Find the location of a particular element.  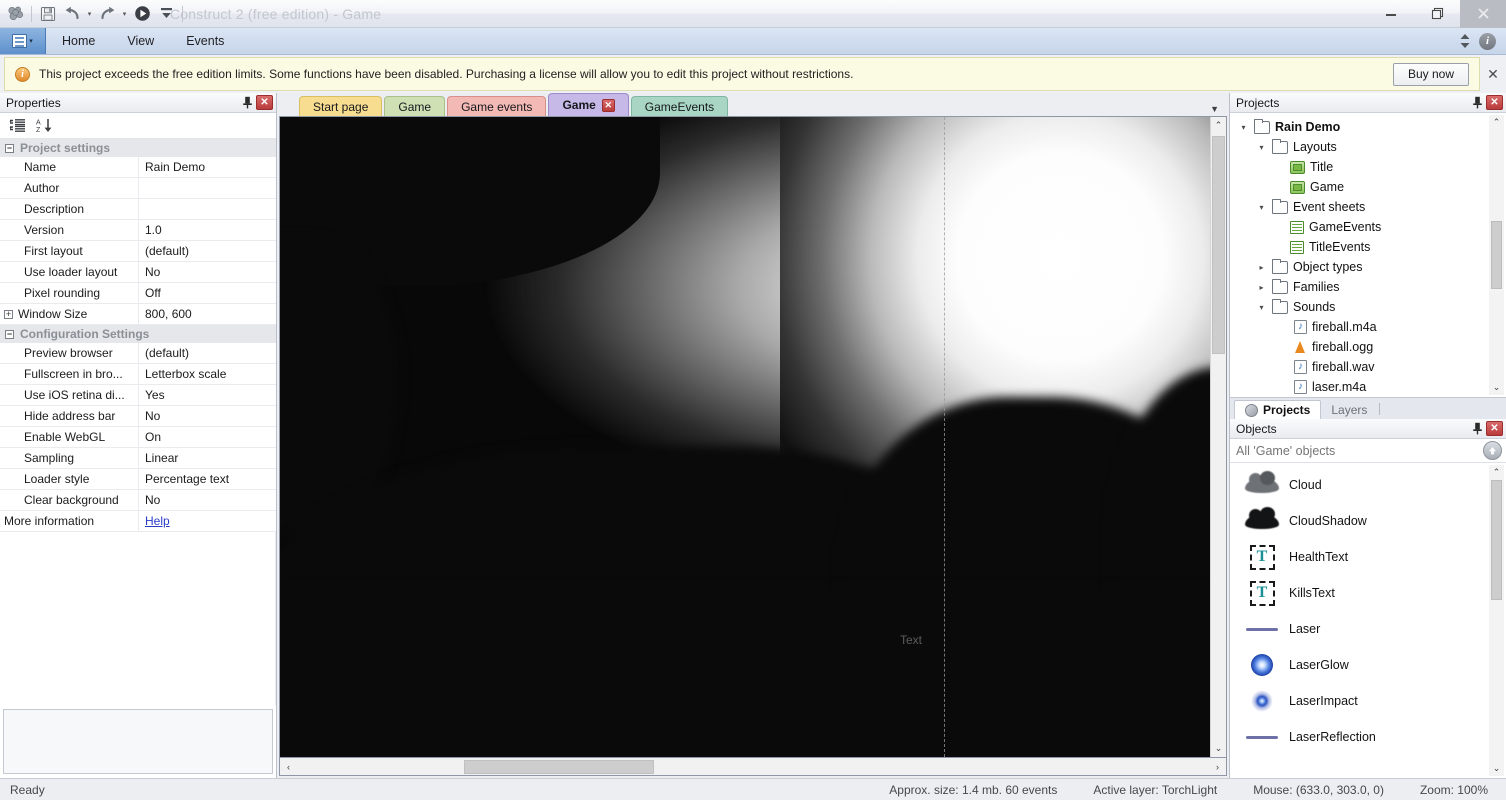

document-tab-game-active: Game ✕ is located at coordinates (588, 104).